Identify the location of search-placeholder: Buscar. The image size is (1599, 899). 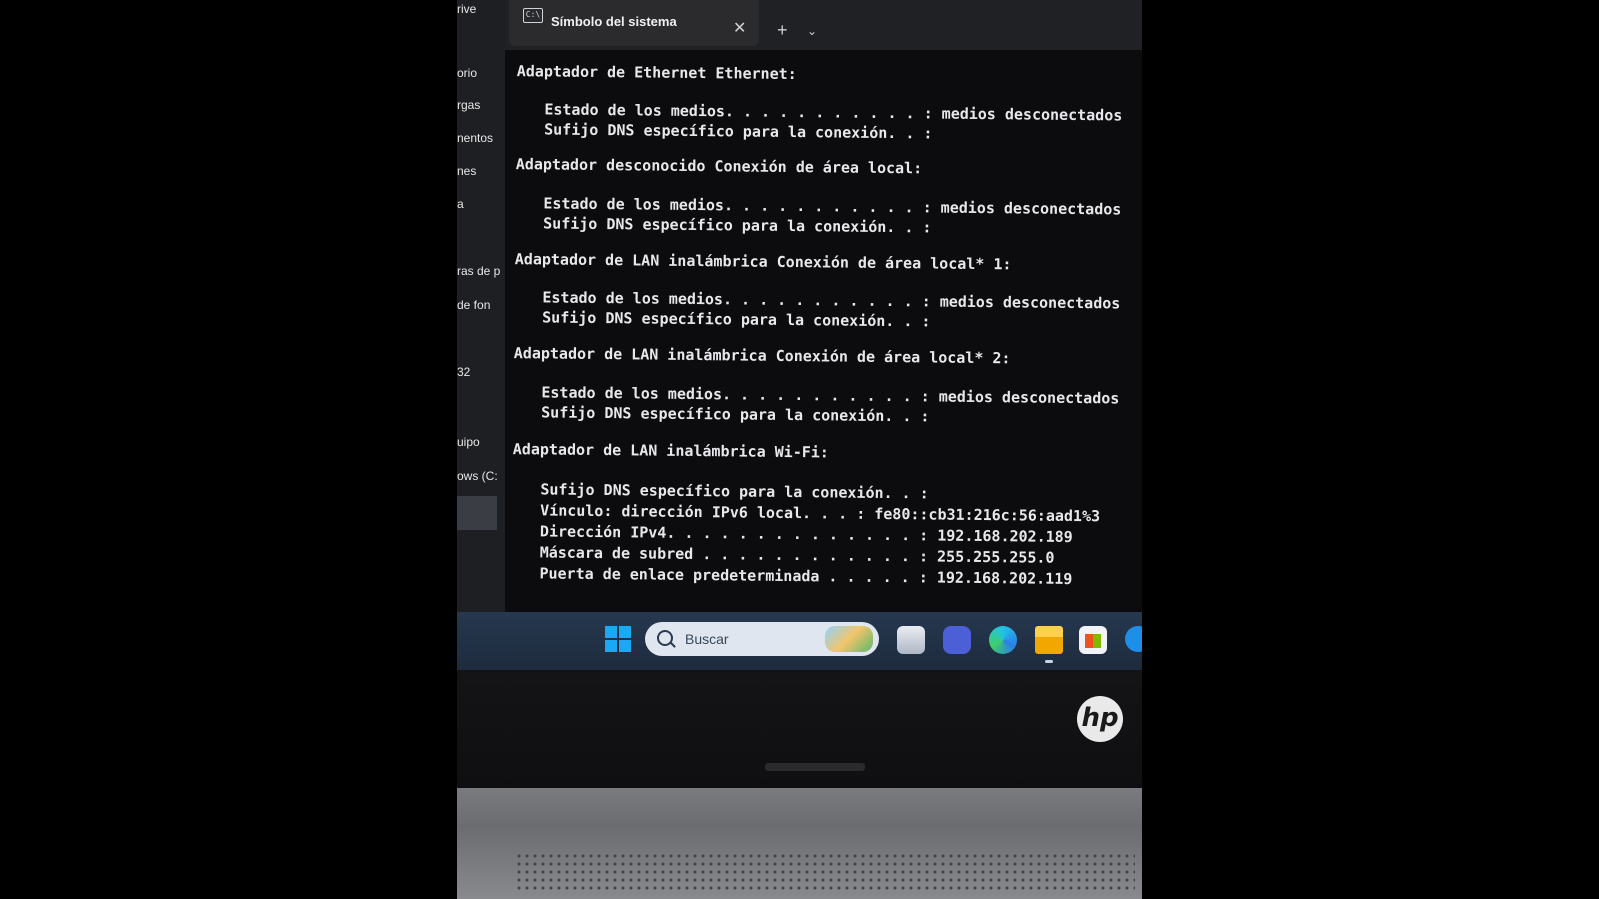
(707, 639).